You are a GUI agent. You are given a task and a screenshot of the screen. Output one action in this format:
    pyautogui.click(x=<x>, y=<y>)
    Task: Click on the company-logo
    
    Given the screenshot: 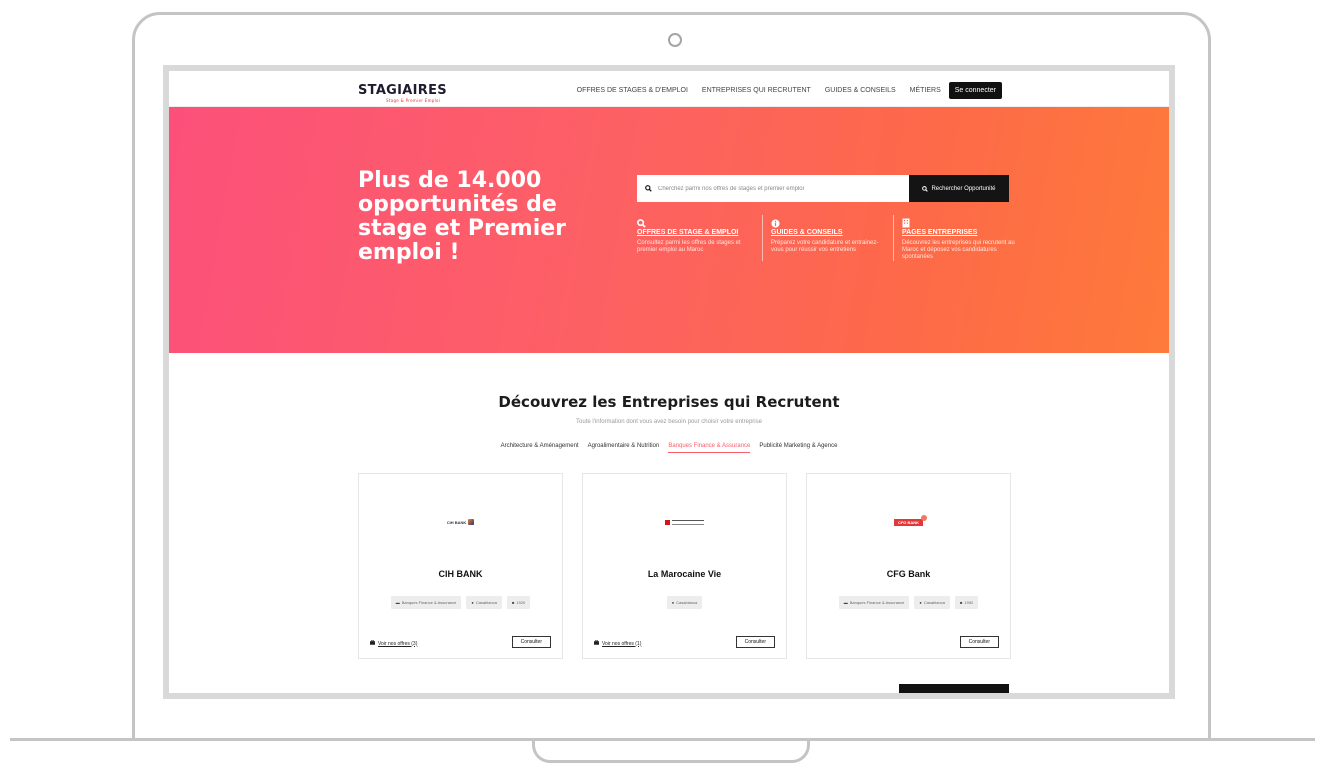 What is the action you would take?
    pyautogui.click(x=684, y=522)
    